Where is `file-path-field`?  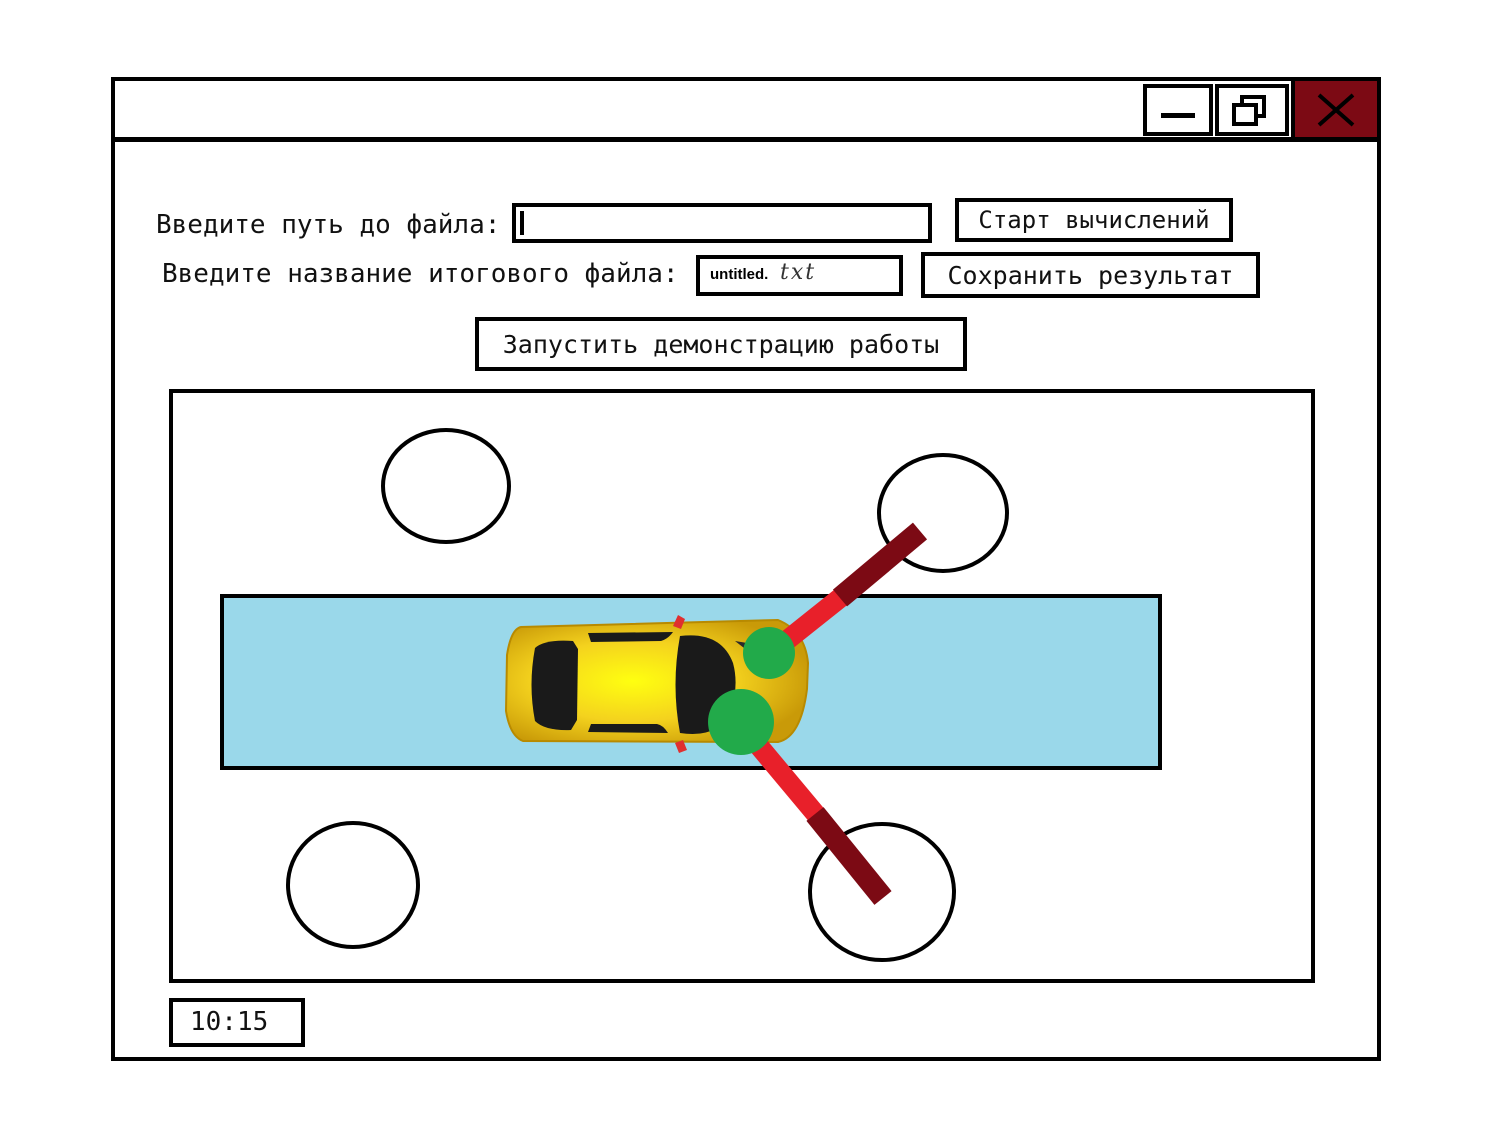
file-path-field is located at coordinates (722, 223).